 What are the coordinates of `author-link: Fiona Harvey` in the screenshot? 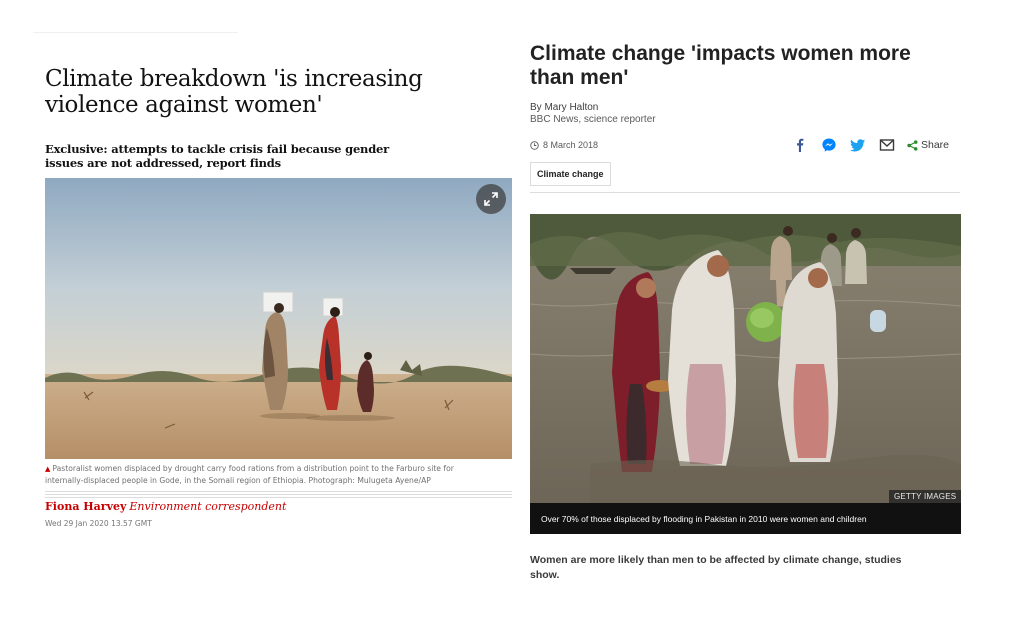 It's located at (85, 506).